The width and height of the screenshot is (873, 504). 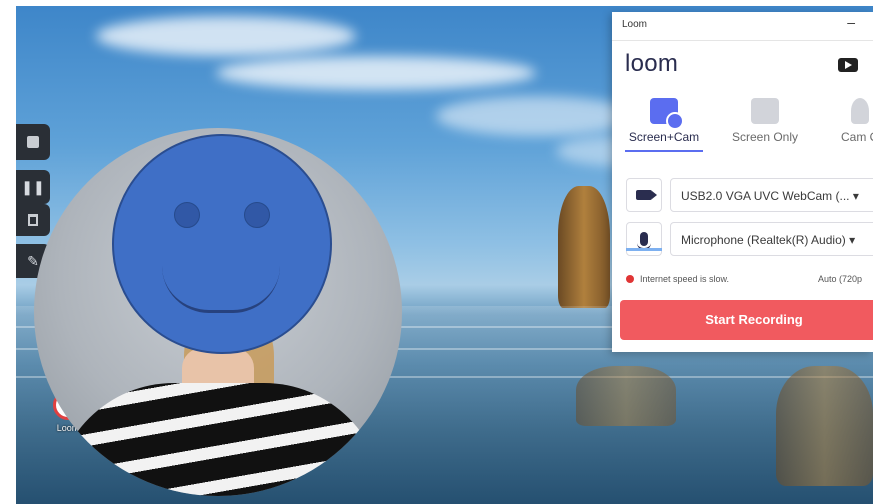 I want to click on pencil-icon: ✎, so click(x=33, y=260).